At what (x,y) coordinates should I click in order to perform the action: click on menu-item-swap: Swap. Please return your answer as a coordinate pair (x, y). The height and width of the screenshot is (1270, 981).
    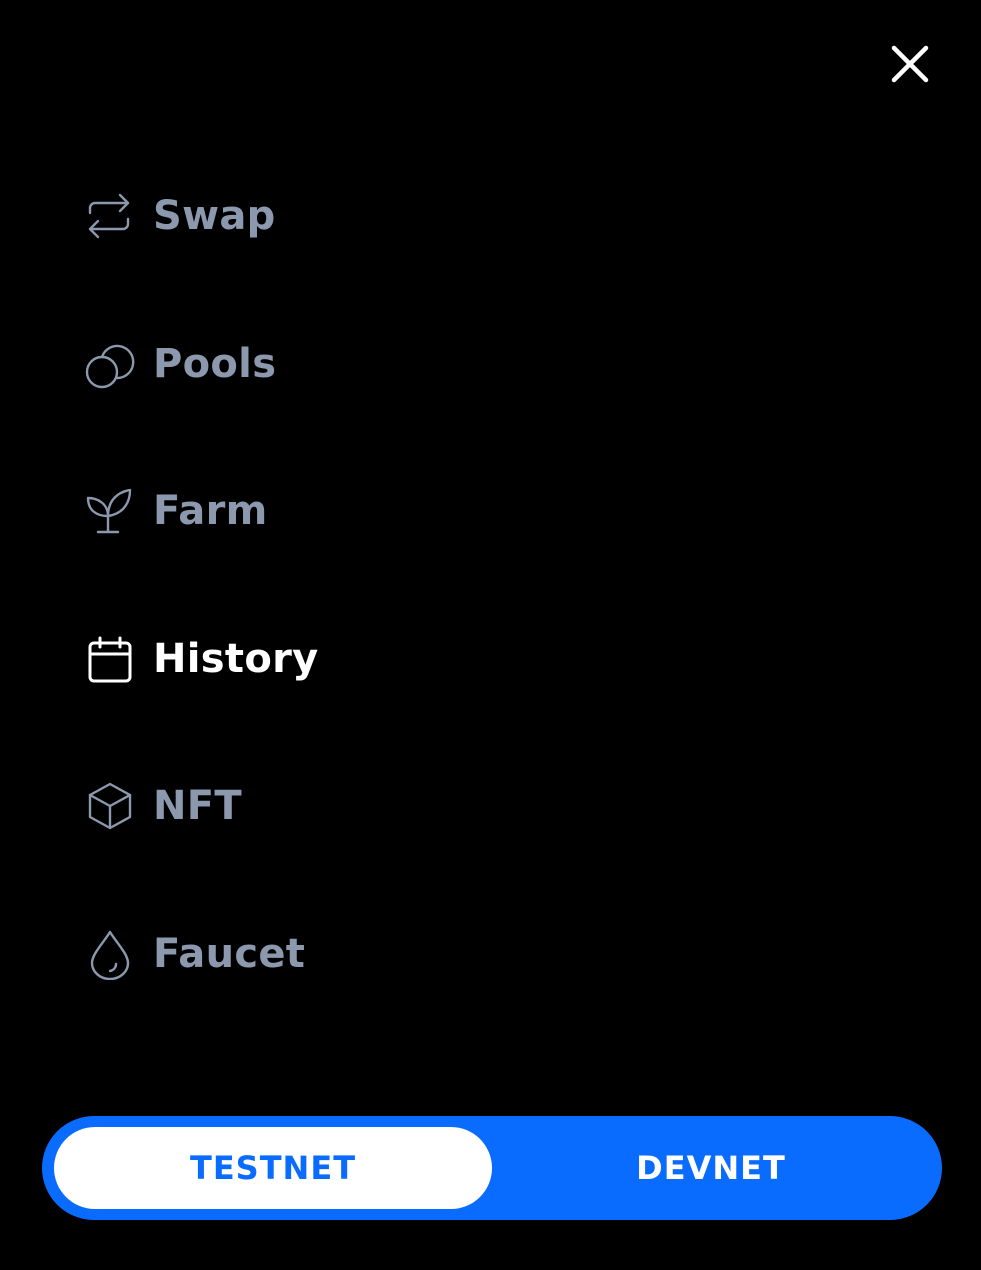
    Looking at the image, I should click on (180, 216).